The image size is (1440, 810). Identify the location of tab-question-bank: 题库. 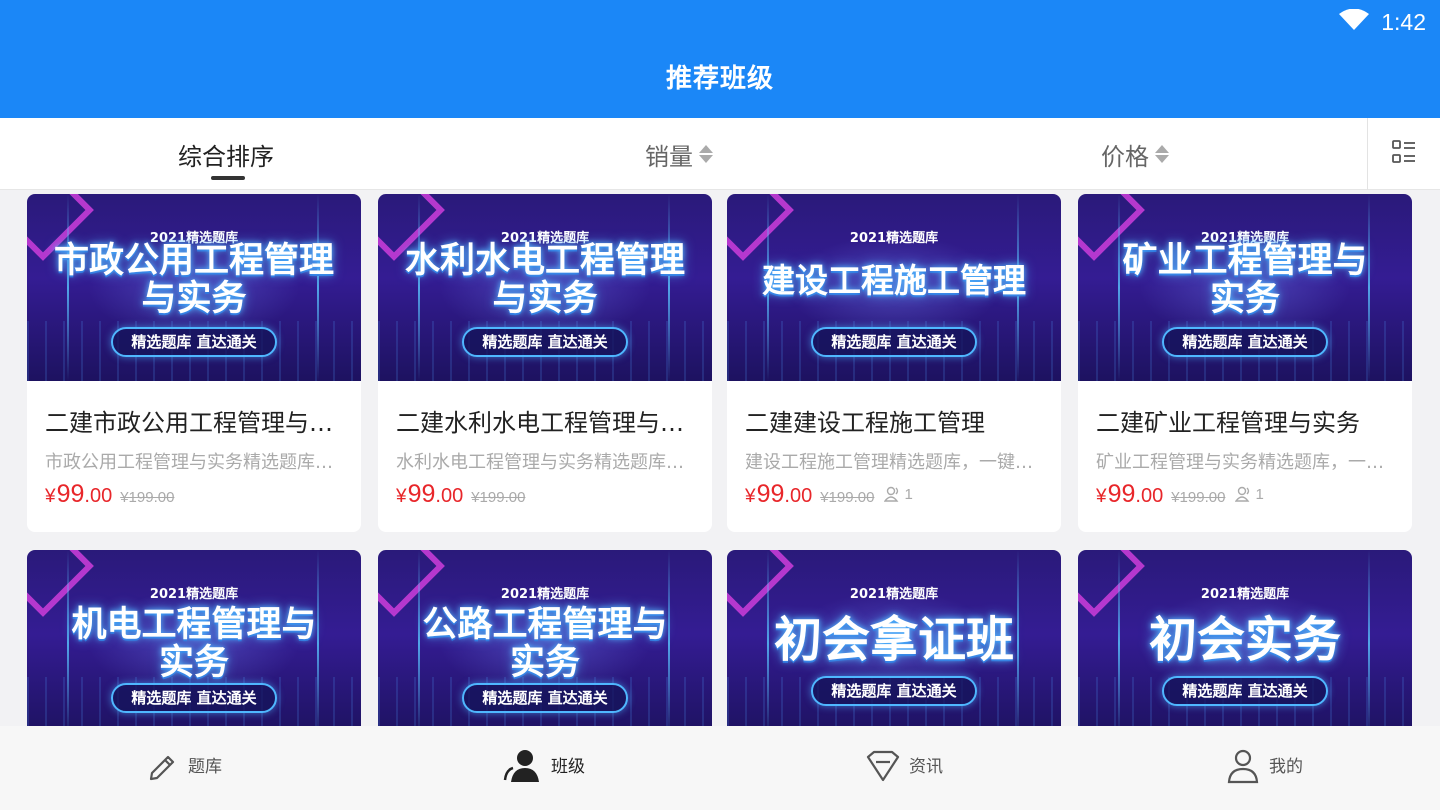
(184, 768).